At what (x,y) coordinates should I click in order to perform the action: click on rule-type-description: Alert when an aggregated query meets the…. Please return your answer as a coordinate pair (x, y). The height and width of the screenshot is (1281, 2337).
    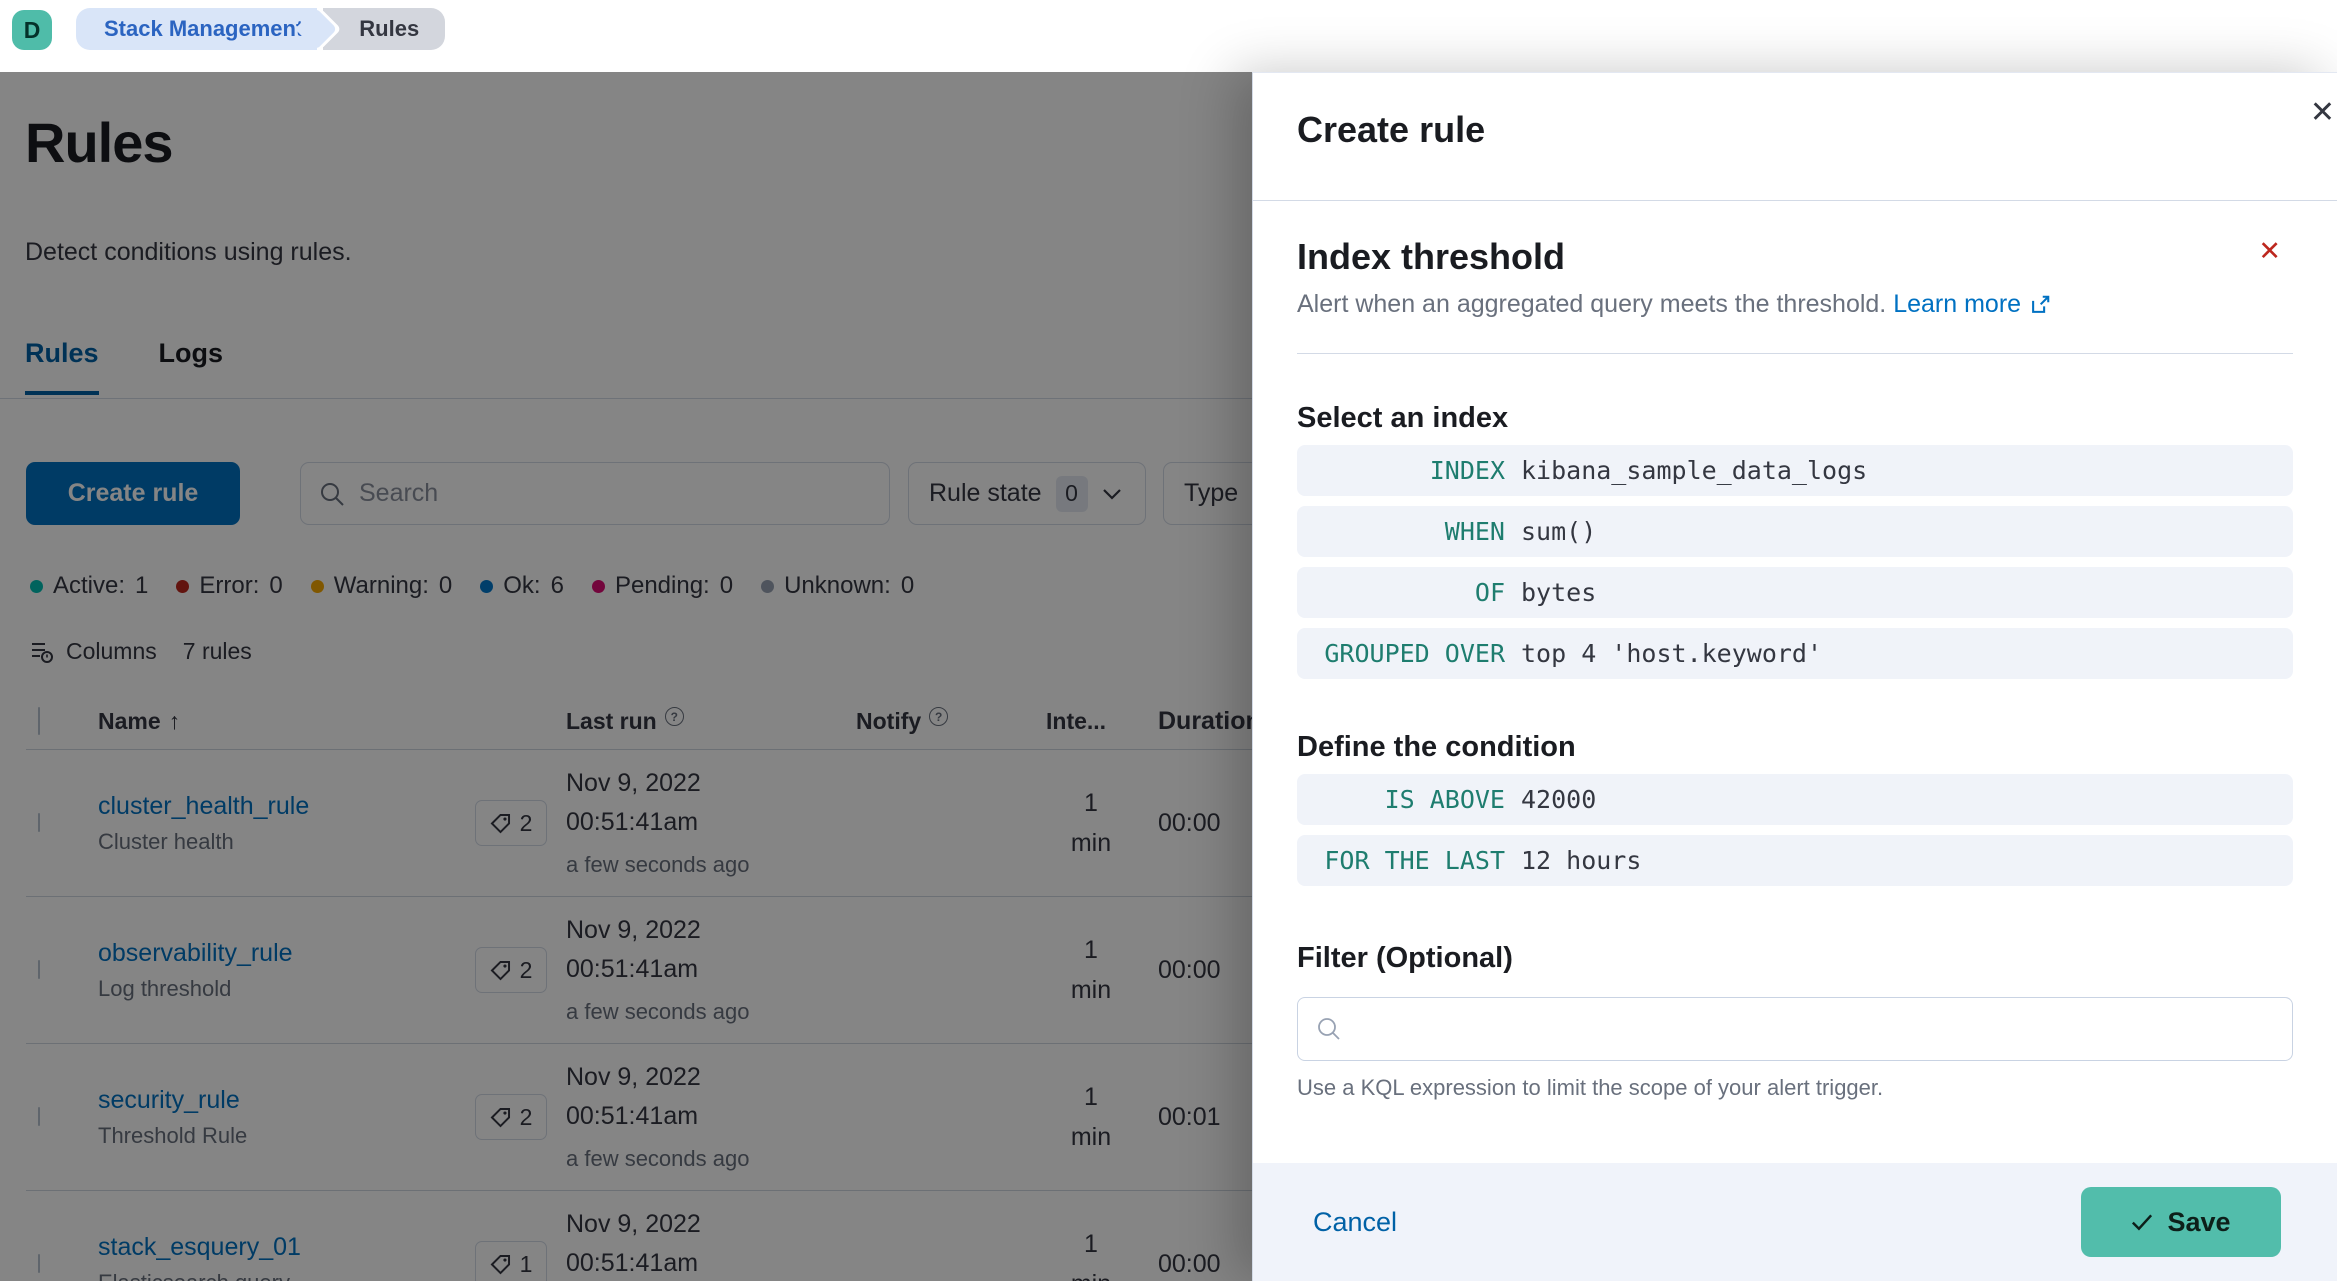
    Looking at the image, I should click on (1795, 304).